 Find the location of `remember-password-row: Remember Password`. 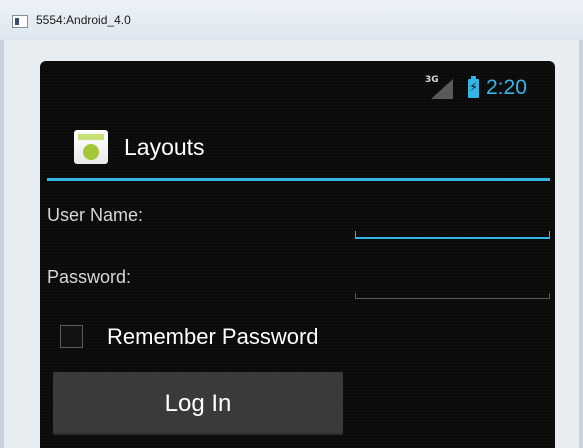

remember-password-row: Remember Password is located at coordinates (220, 338).